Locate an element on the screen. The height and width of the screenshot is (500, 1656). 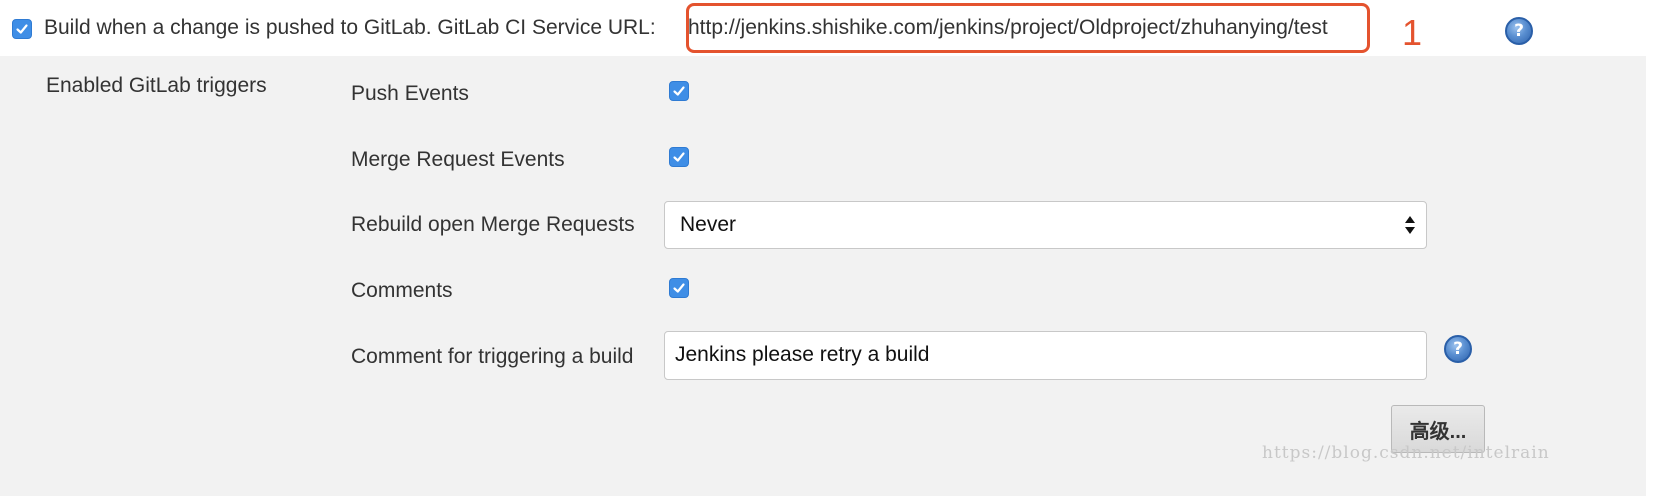
annotation-number: 1 is located at coordinates (1412, 32).